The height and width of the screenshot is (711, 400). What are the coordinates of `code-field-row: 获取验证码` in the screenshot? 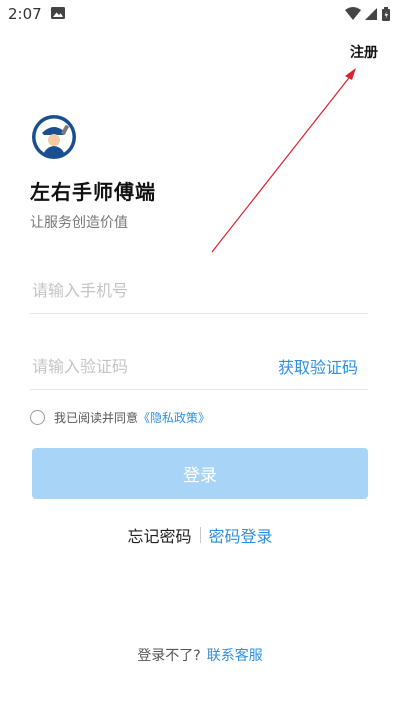 It's located at (199, 366).